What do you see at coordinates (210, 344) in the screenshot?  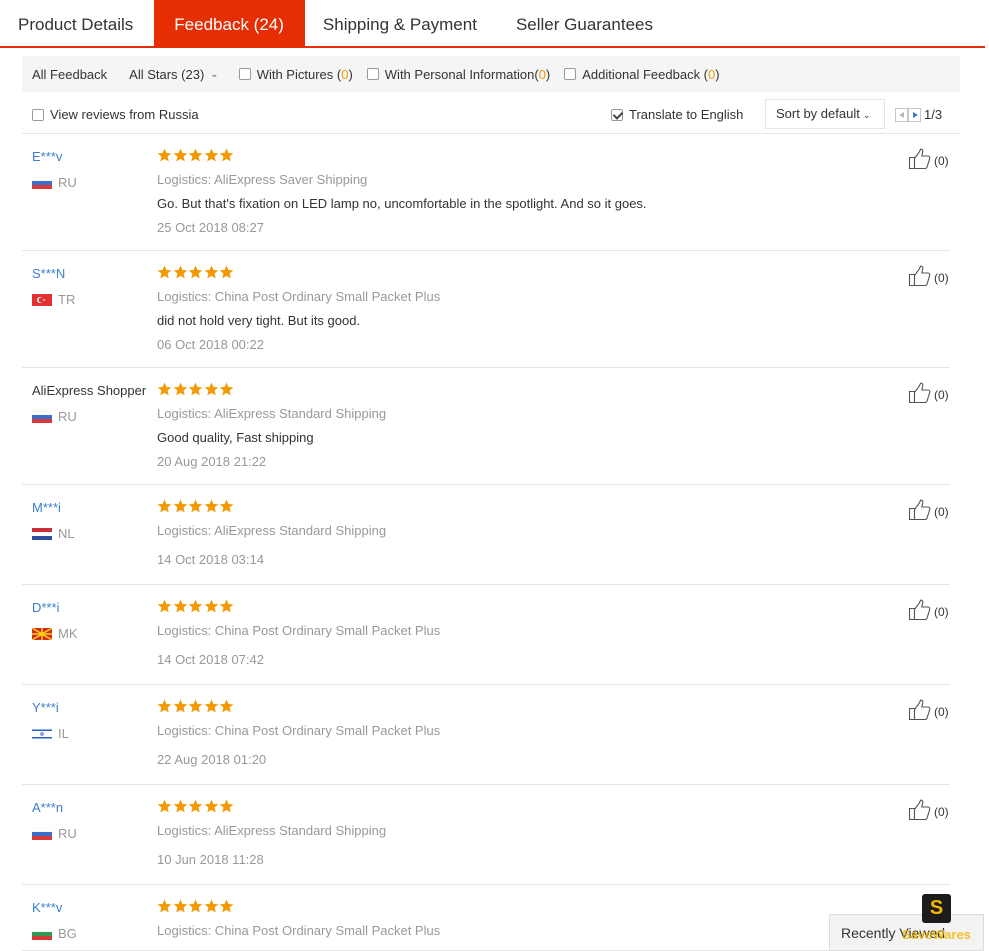 I see `review-date: 06 Oct 2018 00:22` at bounding box center [210, 344].